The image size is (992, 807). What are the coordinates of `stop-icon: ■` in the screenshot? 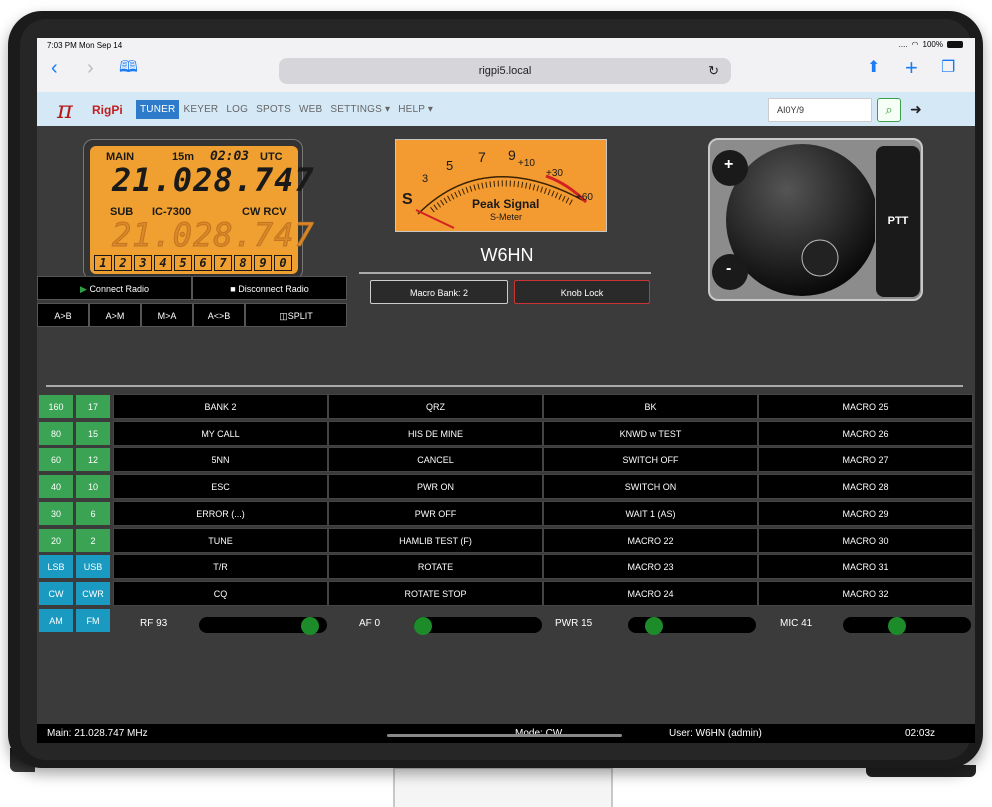 It's located at (233, 289).